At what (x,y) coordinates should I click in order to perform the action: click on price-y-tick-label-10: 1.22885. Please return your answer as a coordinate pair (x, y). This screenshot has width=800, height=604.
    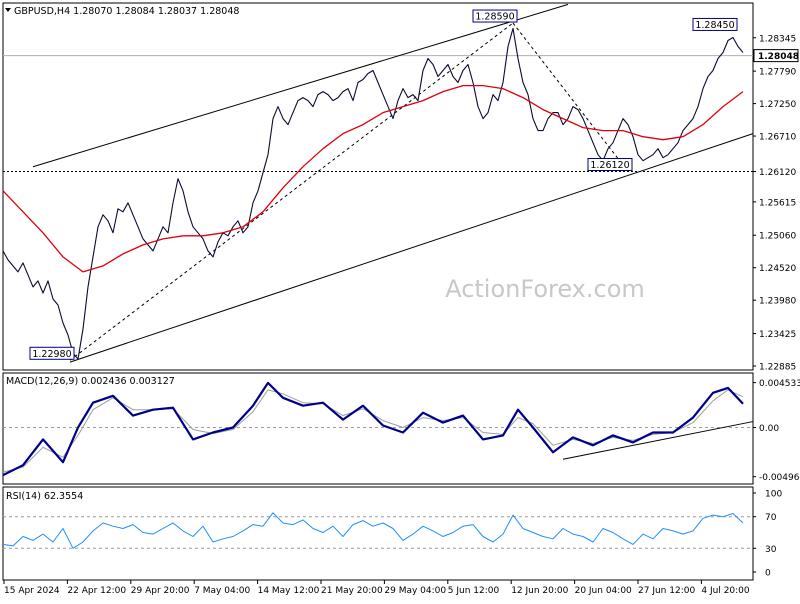
    Looking at the image, I should click on (777, 368).